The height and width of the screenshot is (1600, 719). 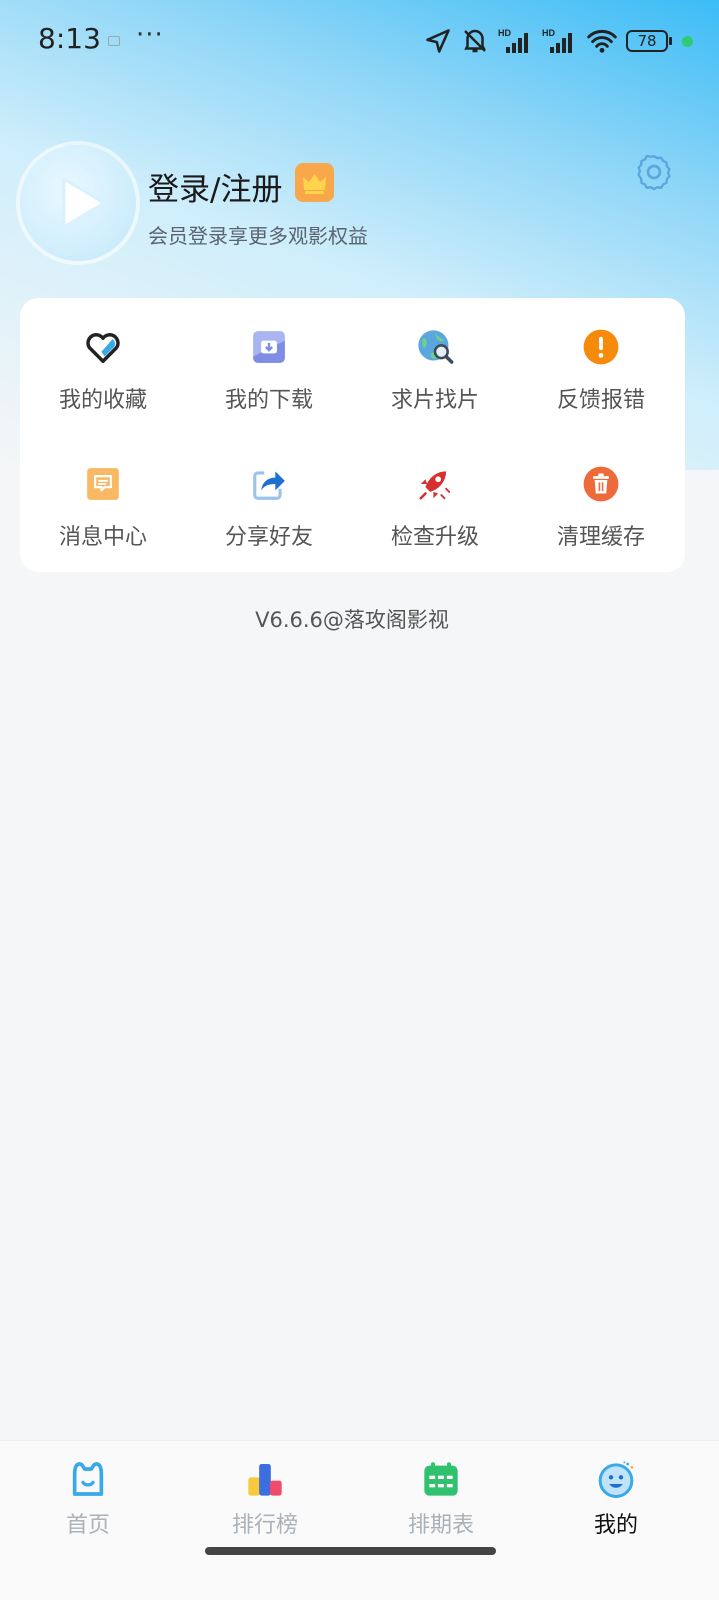 What do you see at coordinates (269, 347) in the screenshot?
I see `download-icon` at bounding box center [269, 347].